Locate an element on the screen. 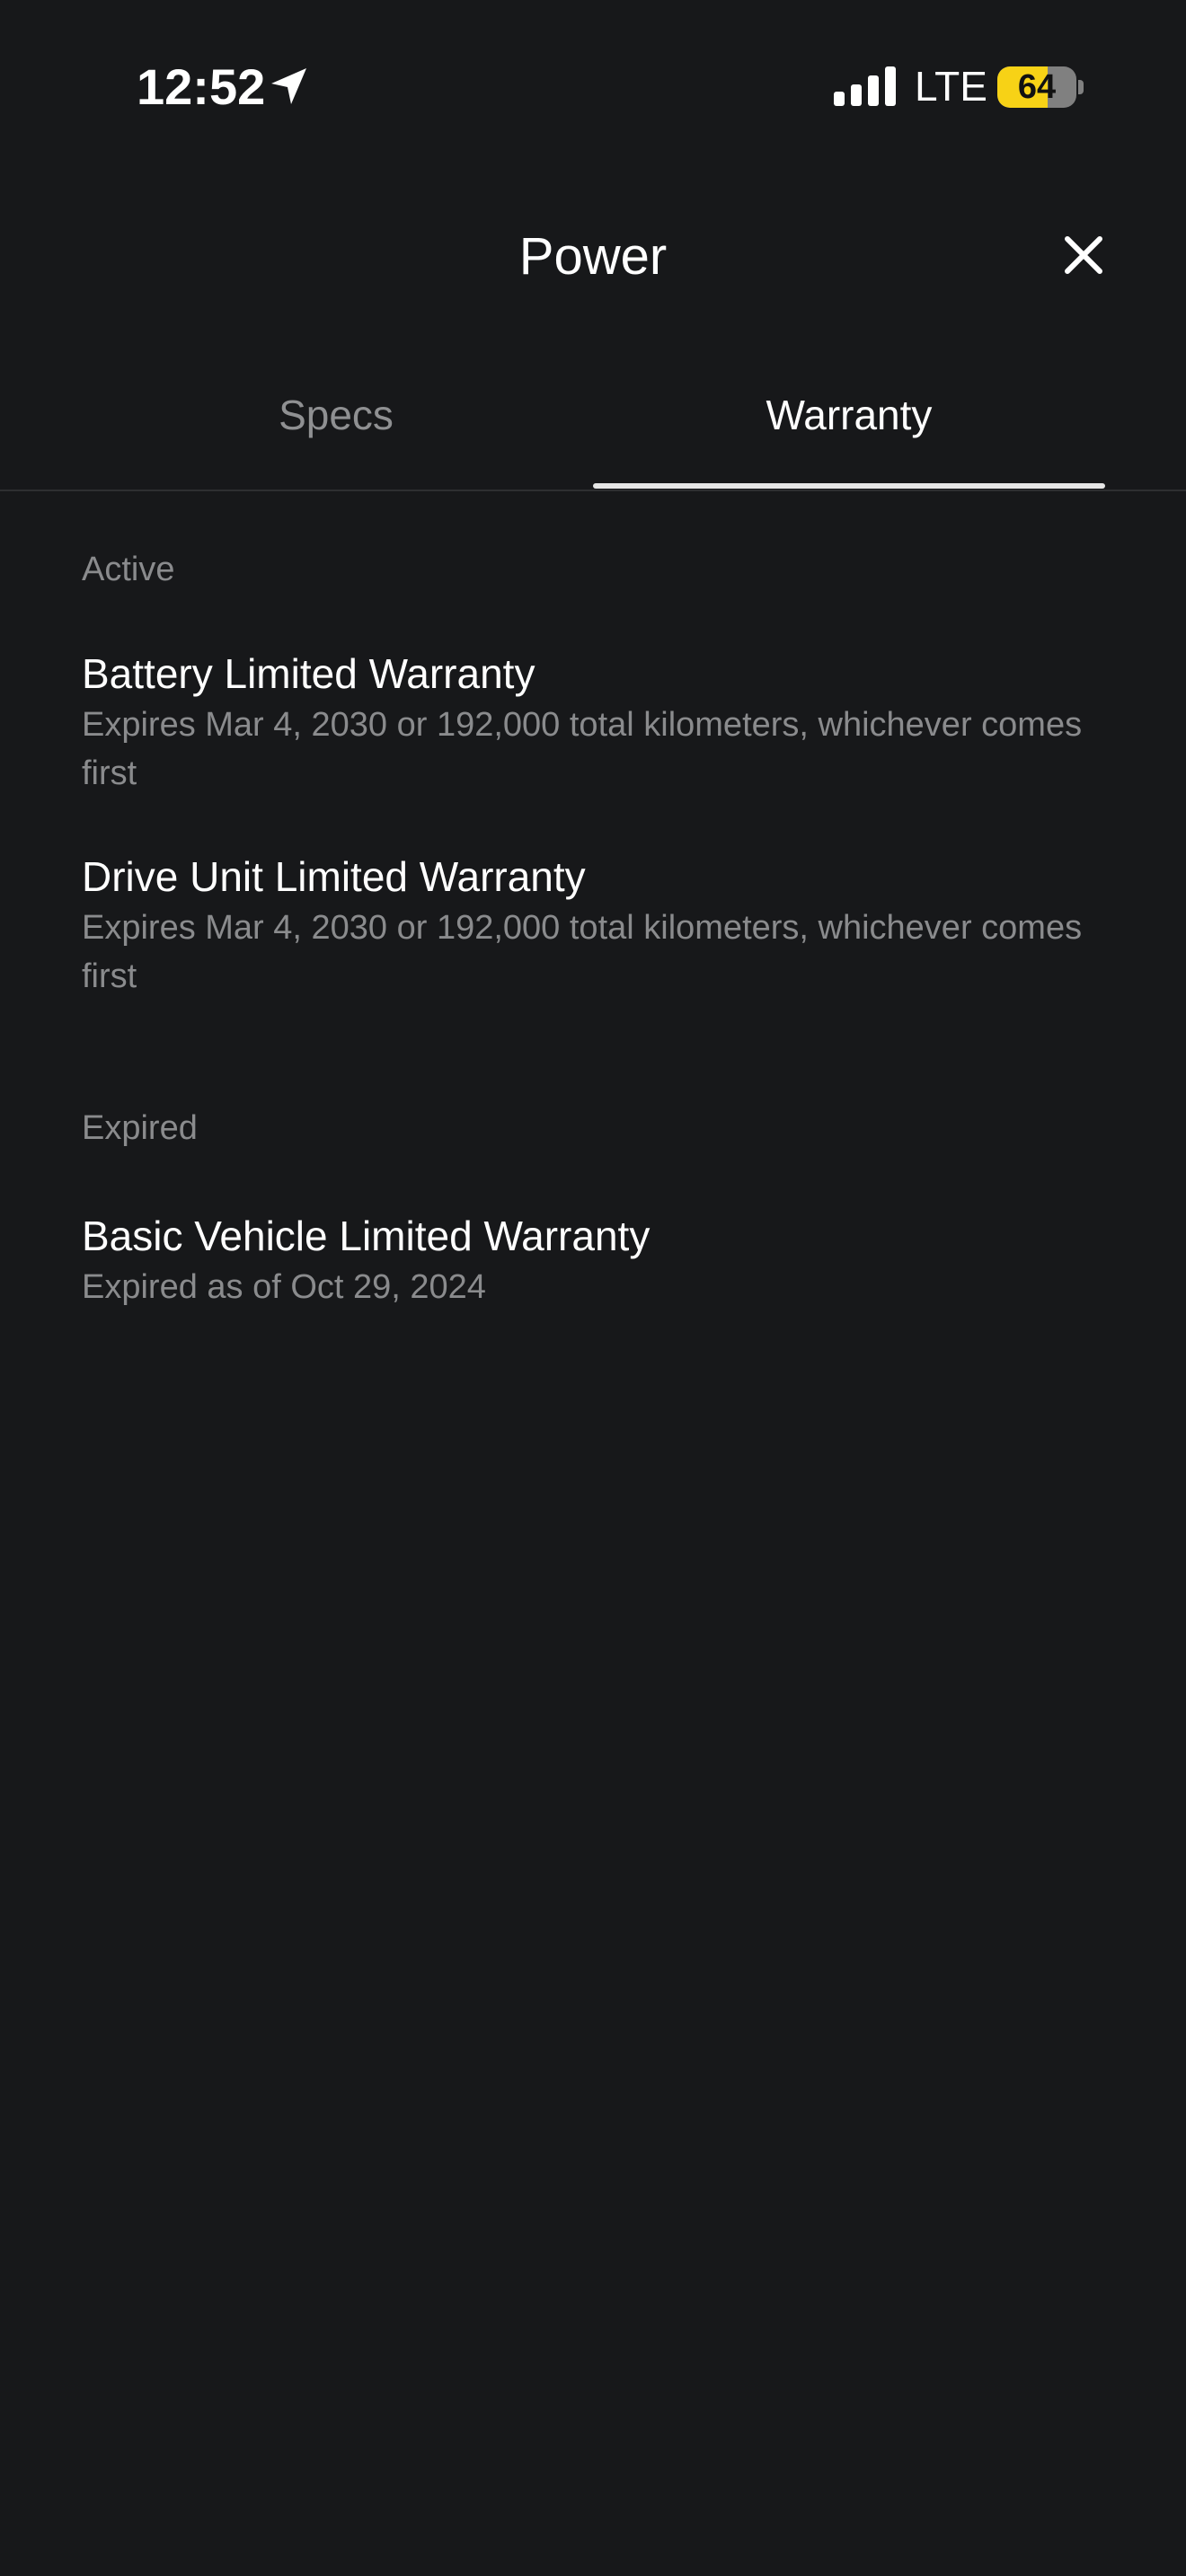 The width and height of the screenshot is (1186, 2576). location-arrow-icon is located at coordinates (288, 86).